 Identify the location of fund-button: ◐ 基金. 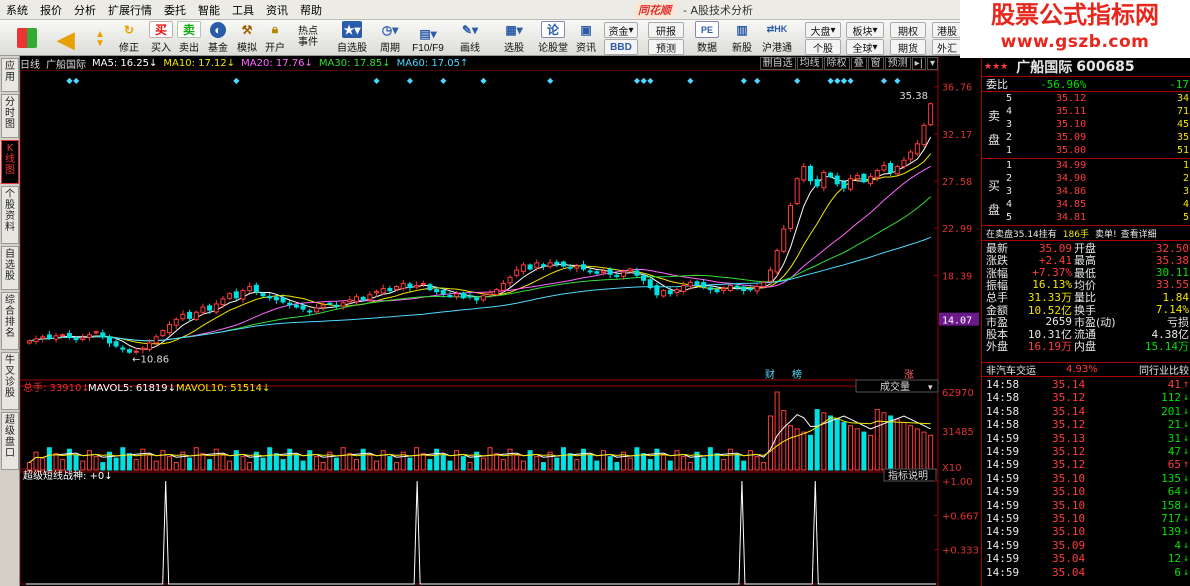
(218, 38).